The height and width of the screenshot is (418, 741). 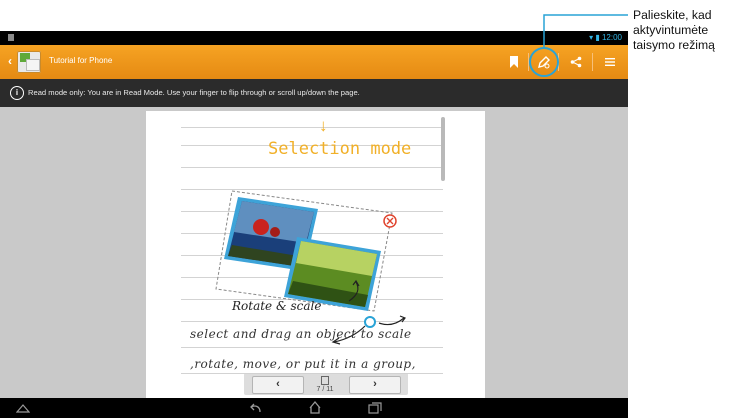 What do you see at coordinates (314, 62) in the screenshot?
I see `action-bar: ‹ Tutorial for Phone` at bounding box center [314, 62].